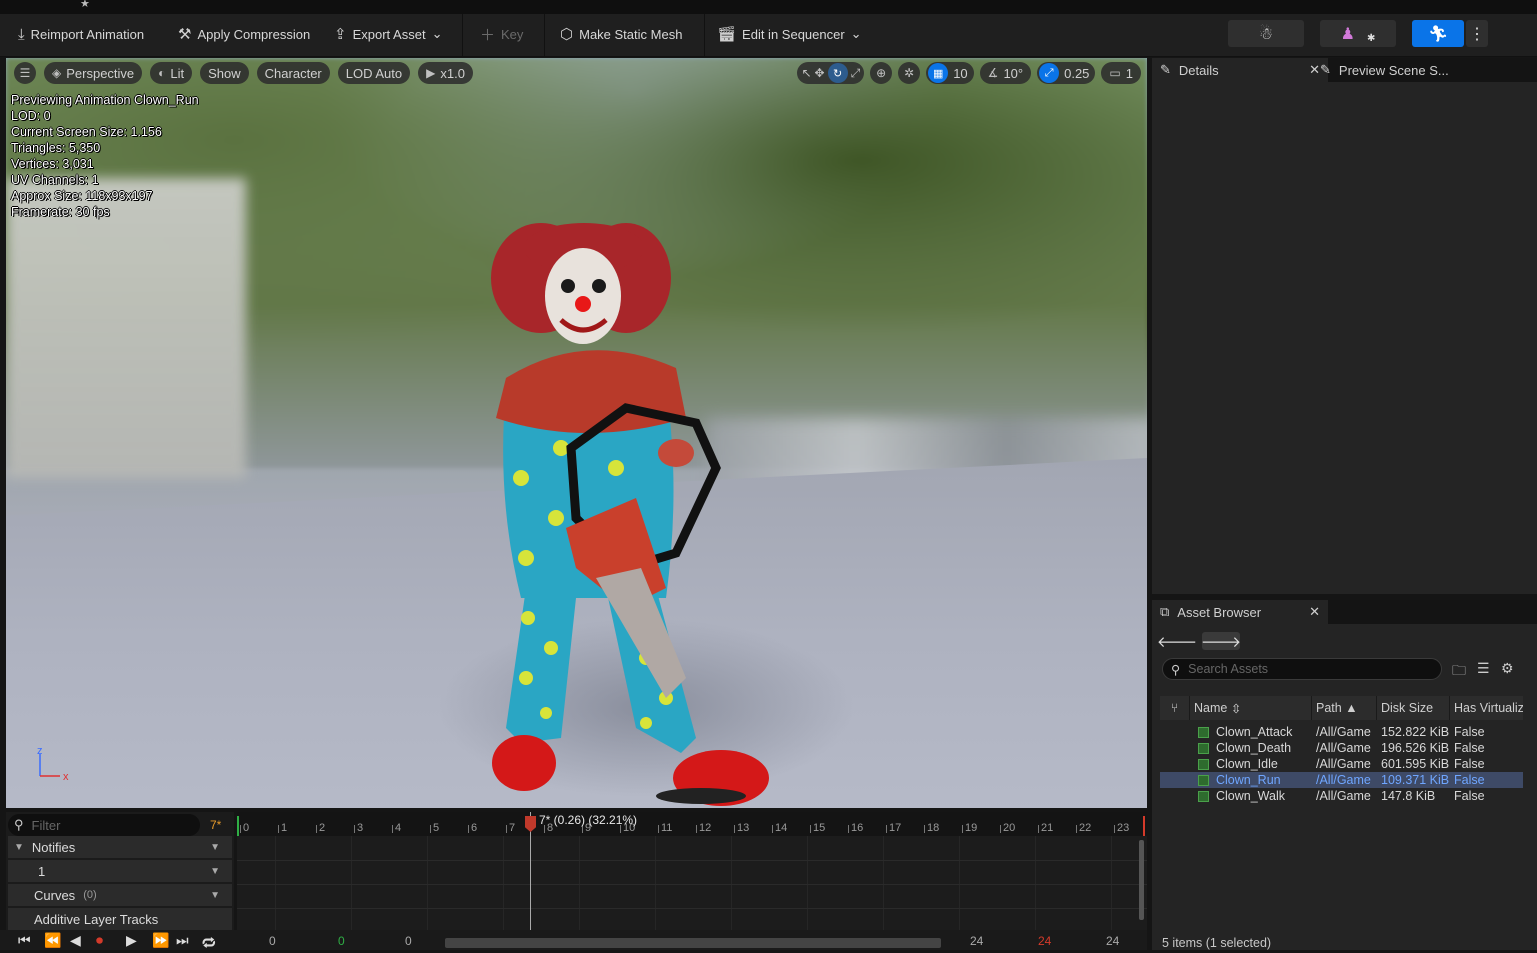 The image size is (1537, 953). Describe the element at coordinates (1469, 780) in the screenshot. I see `asset-has-virtualized: False` at that location.